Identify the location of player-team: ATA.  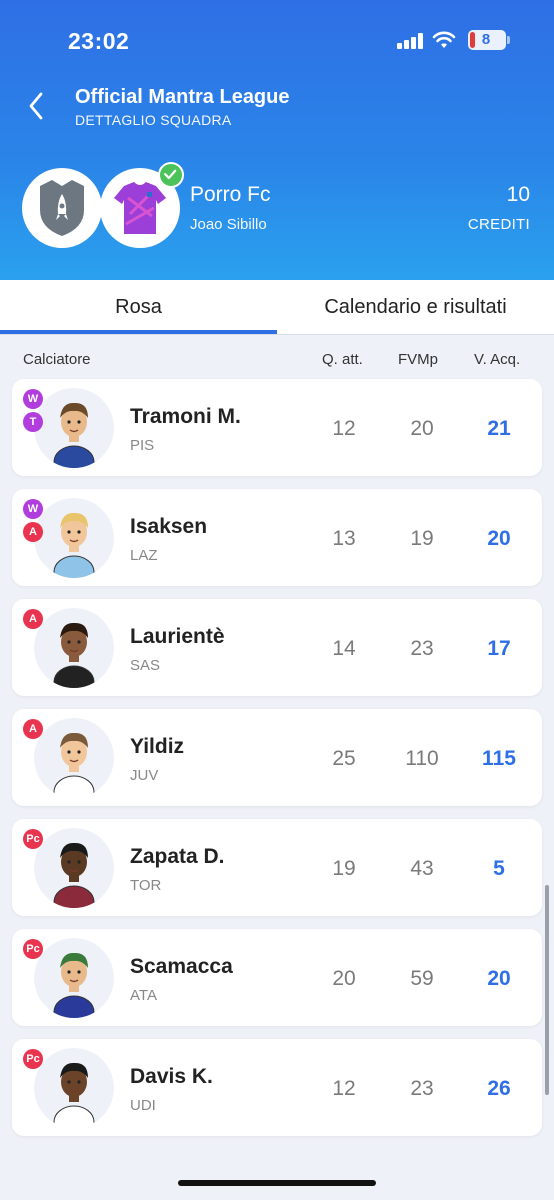
(143, 995).